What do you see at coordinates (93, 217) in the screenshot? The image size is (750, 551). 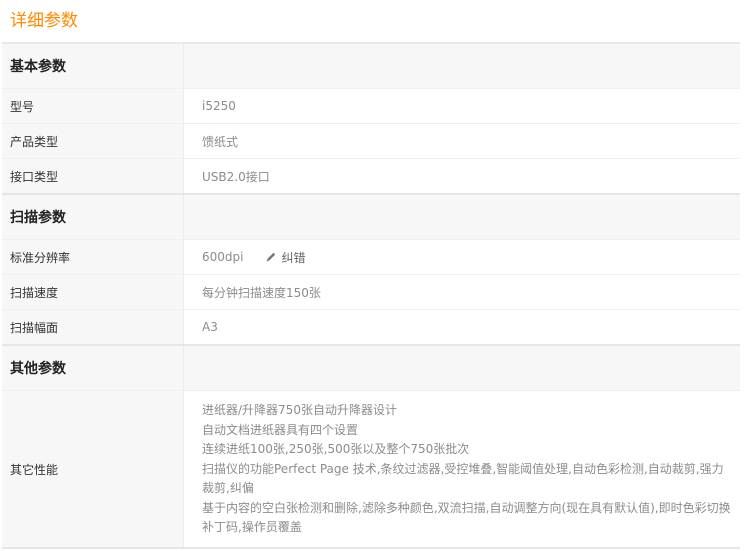 I see `section-title: 扫描参数` at bounding box center [93, 217].